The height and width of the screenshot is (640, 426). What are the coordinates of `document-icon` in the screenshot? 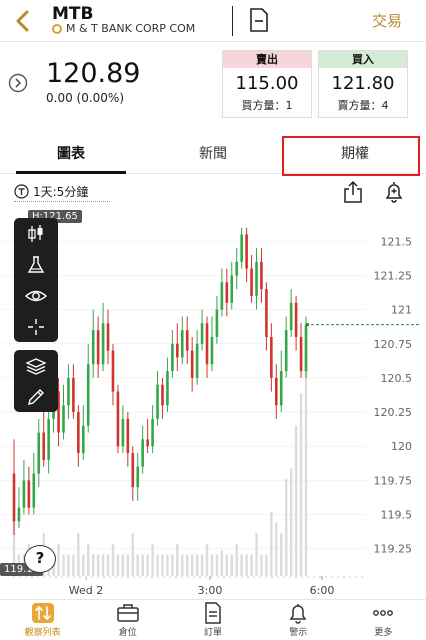 It's located at (259, 20).